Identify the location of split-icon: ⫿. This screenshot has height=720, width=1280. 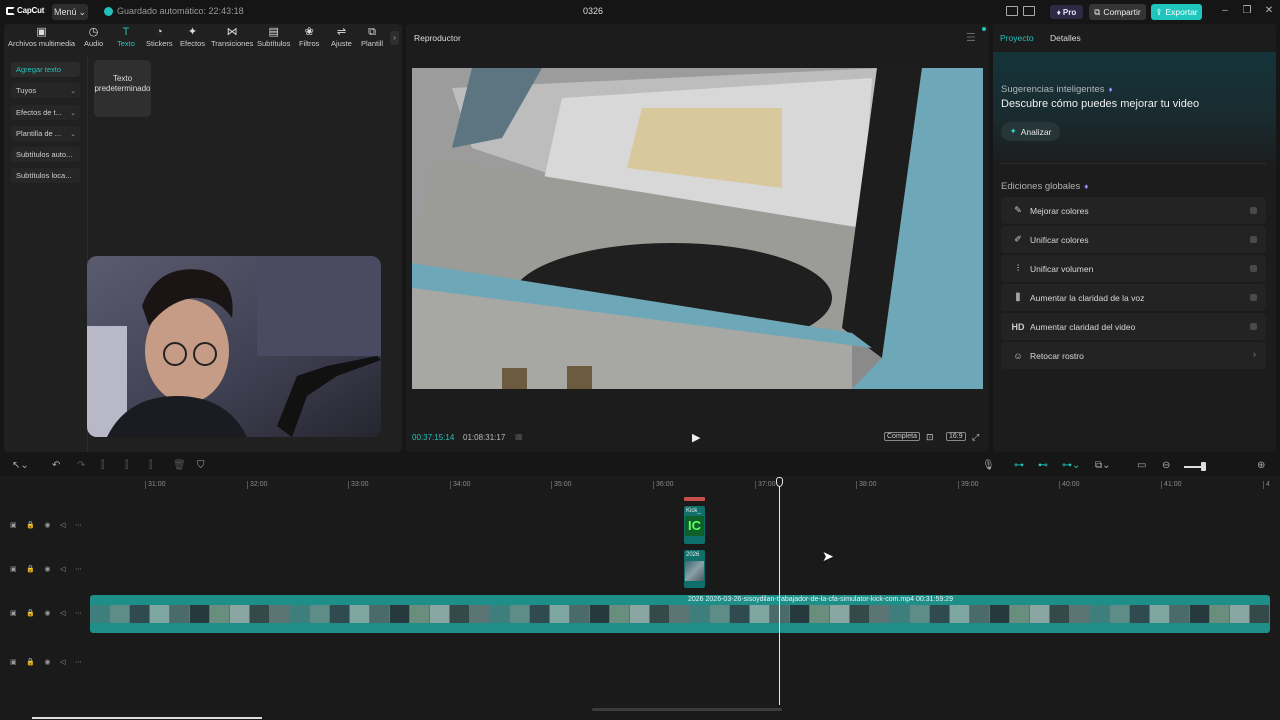
(102, 465).